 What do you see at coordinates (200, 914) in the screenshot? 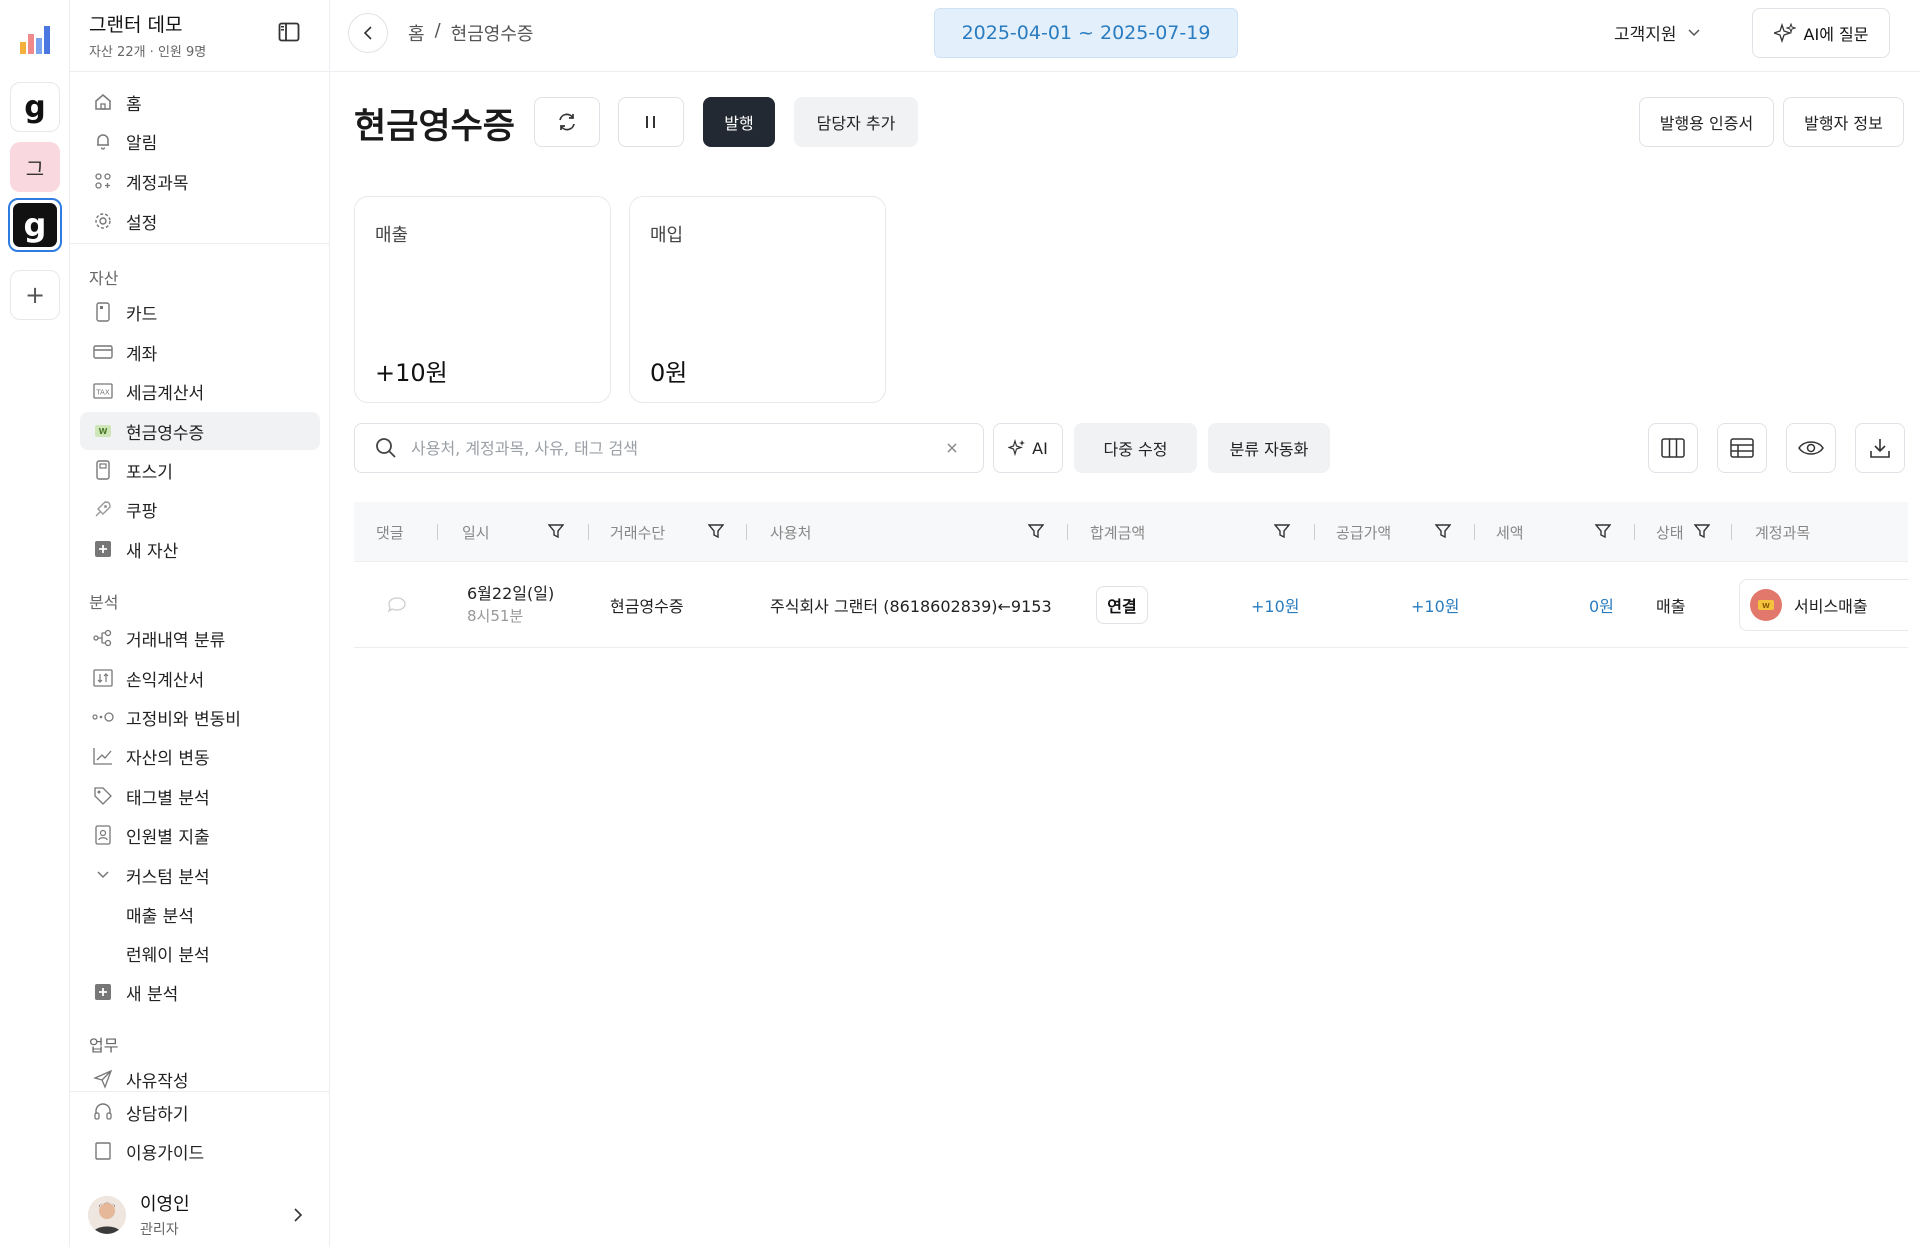
I see `sidebar-item-sales-analysis: 매출 분석` at bounding box center [200, 914].